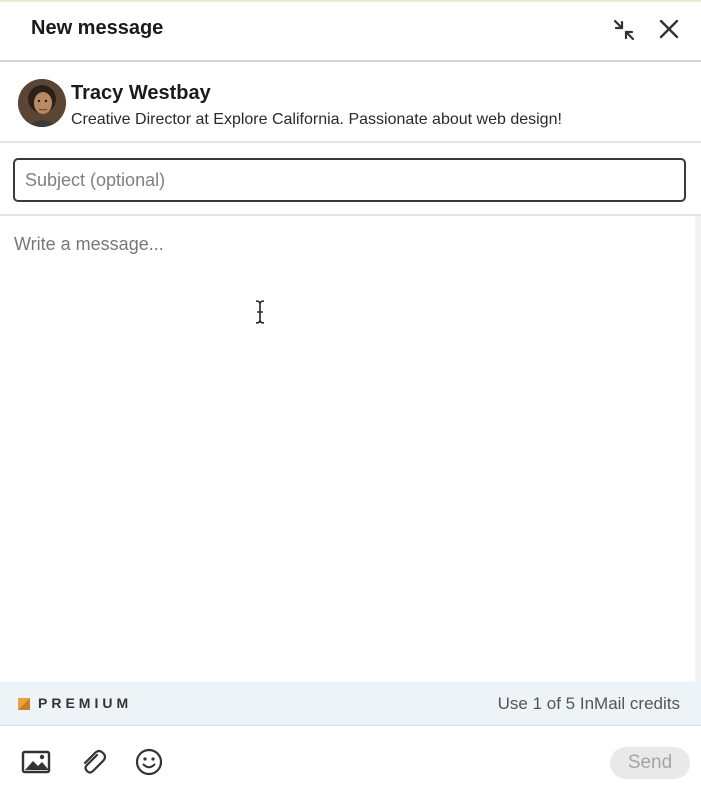 The image size is (701, 792). I want to click on compose-toolbar: Send, so click(350, 759).